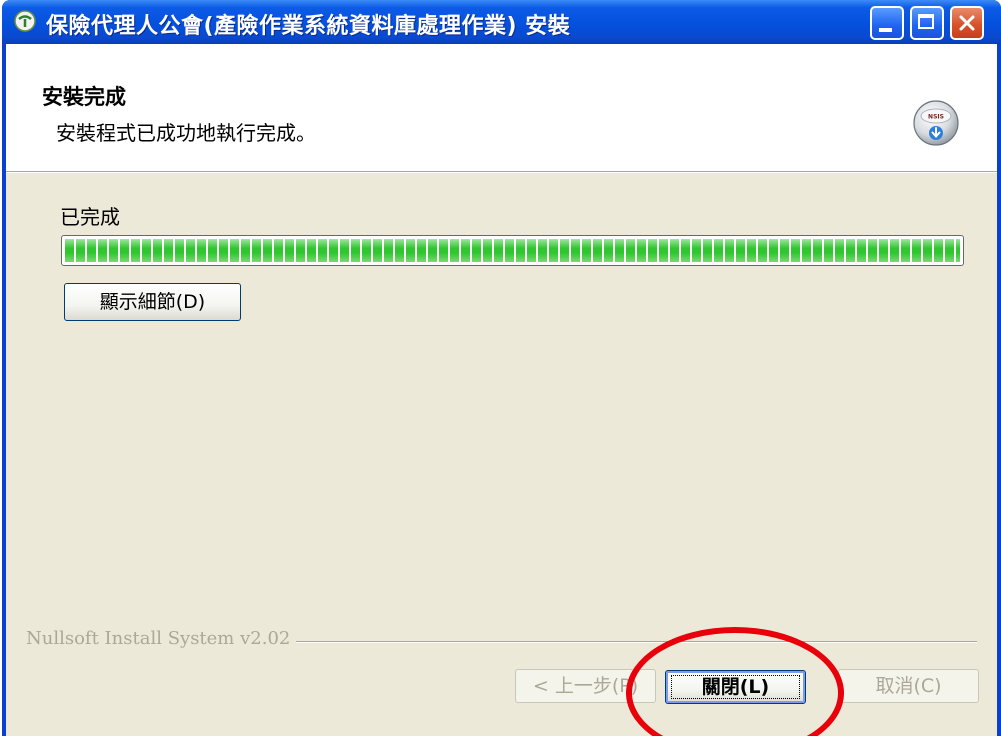  I want to click on installer-disc-icon: NSIS, so click(936, 123).